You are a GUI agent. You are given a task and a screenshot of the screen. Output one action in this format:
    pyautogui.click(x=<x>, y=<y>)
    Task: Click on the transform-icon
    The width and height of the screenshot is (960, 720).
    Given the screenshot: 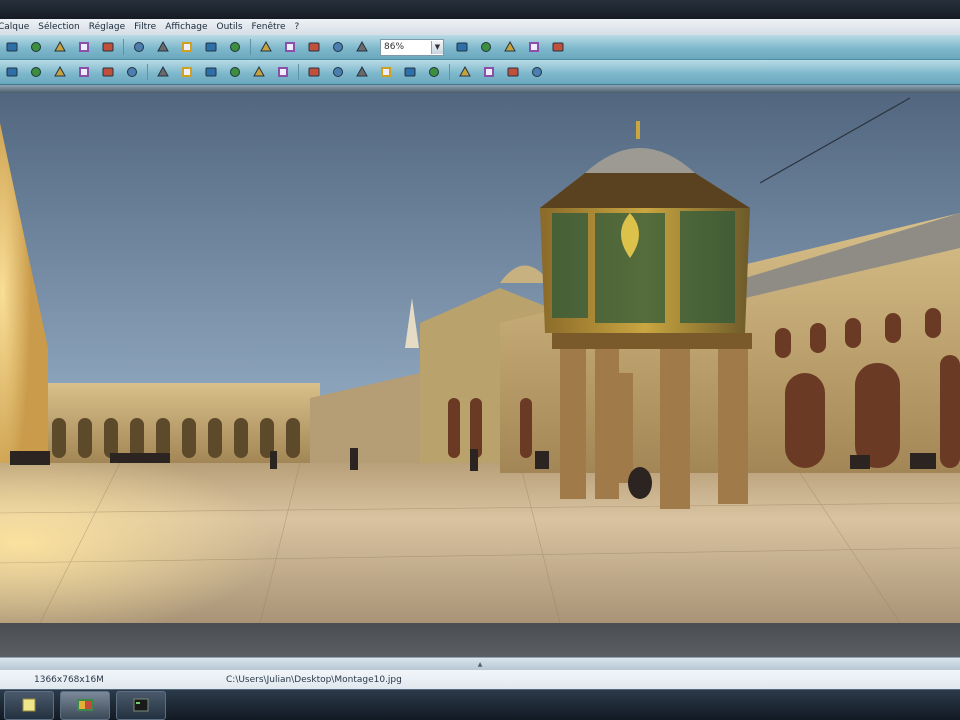 What is the action you would take?
    pyautogui.click(x=187, y=72)
    